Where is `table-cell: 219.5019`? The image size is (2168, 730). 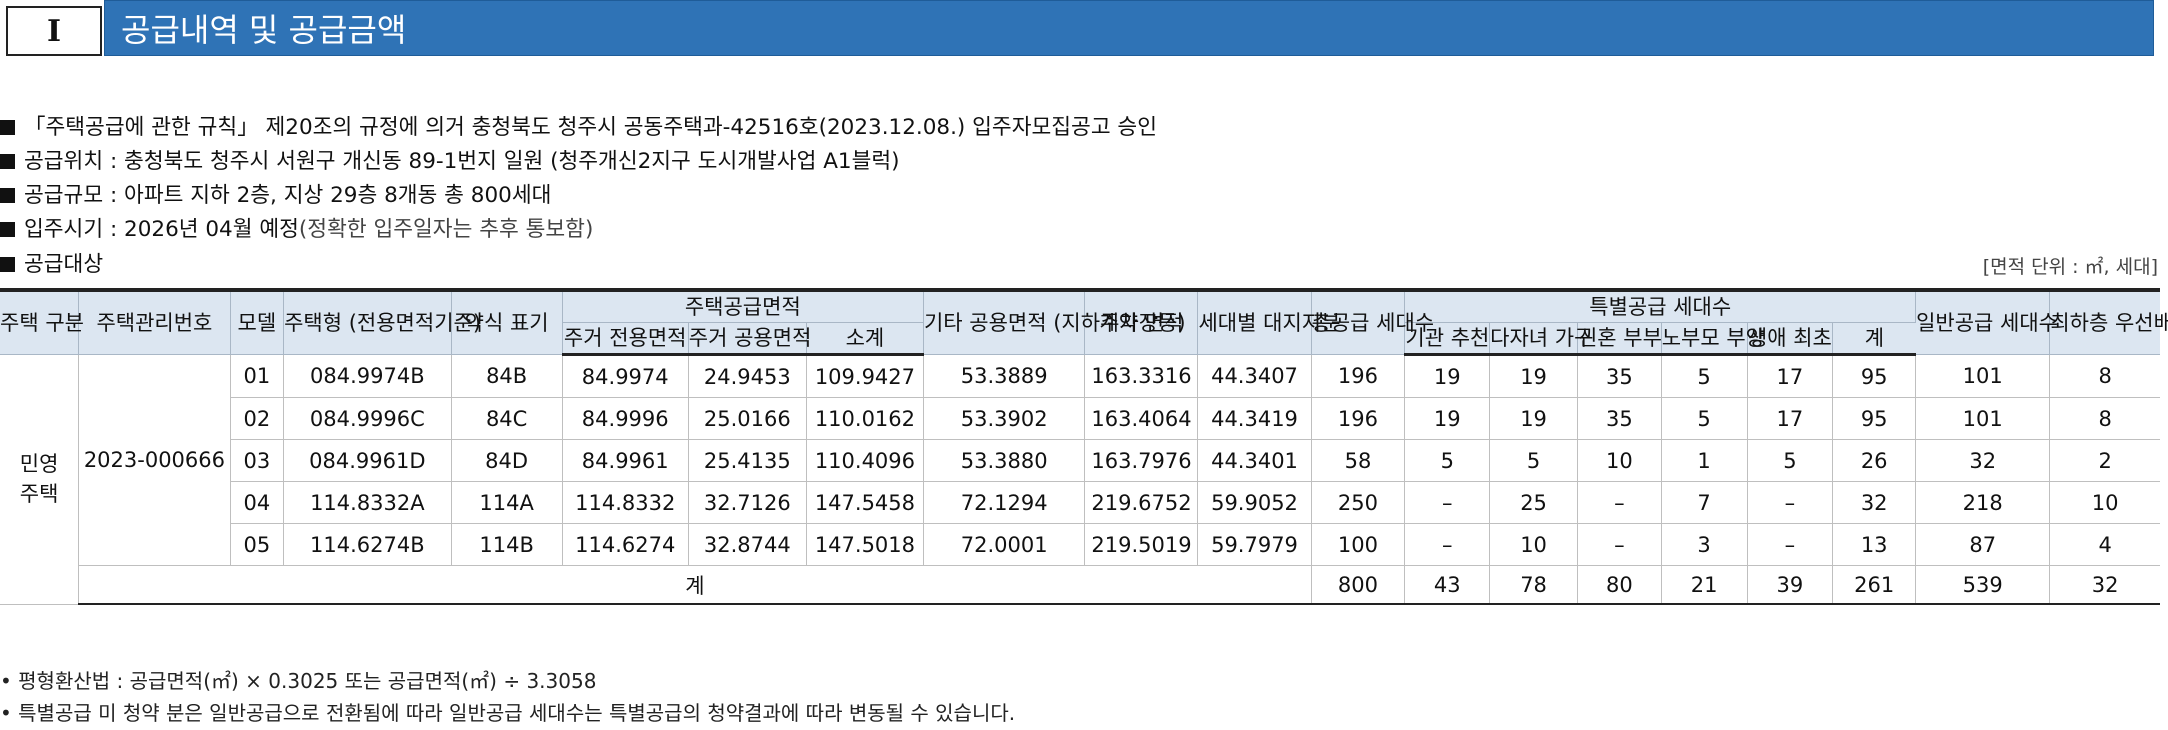 table-cell: 219.5019 is located at coordinates (1141, 544).